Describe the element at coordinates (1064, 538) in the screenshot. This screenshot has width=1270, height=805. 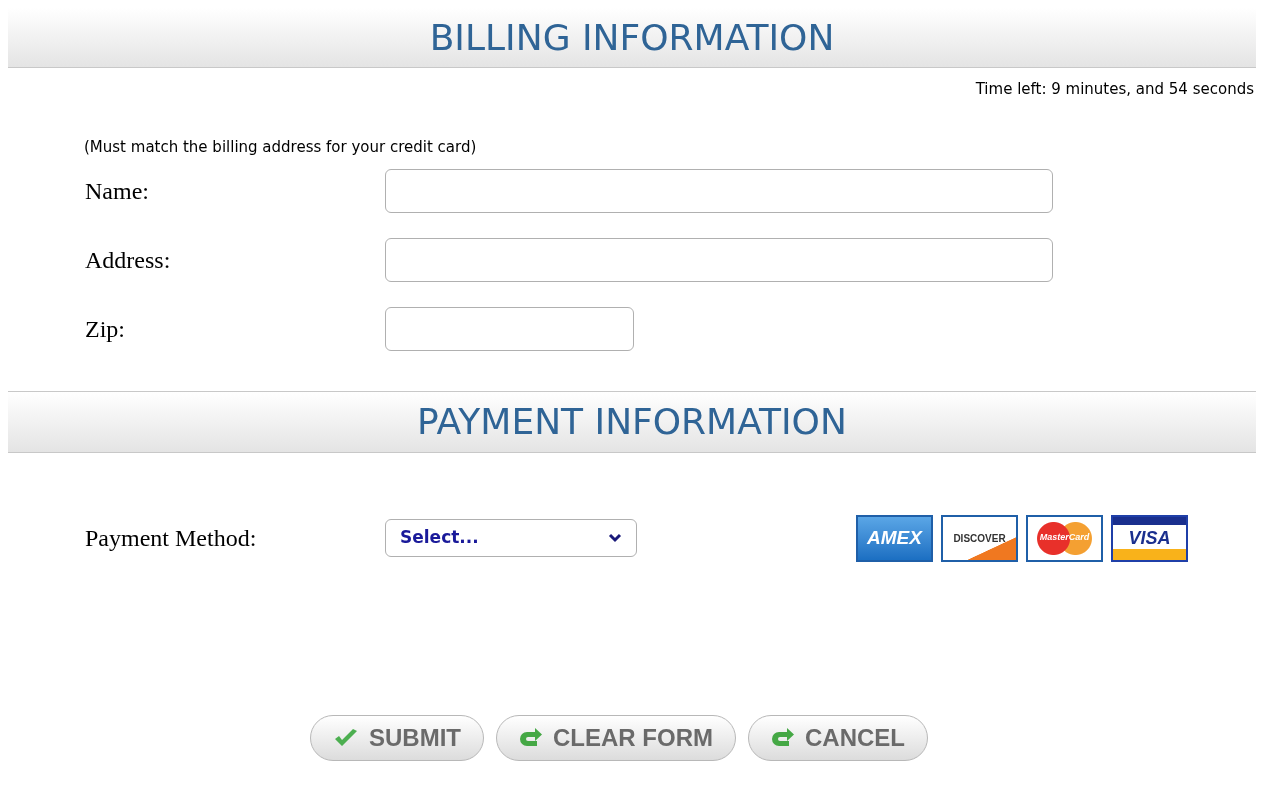
I see `card-logo: MasterCard` at that location.